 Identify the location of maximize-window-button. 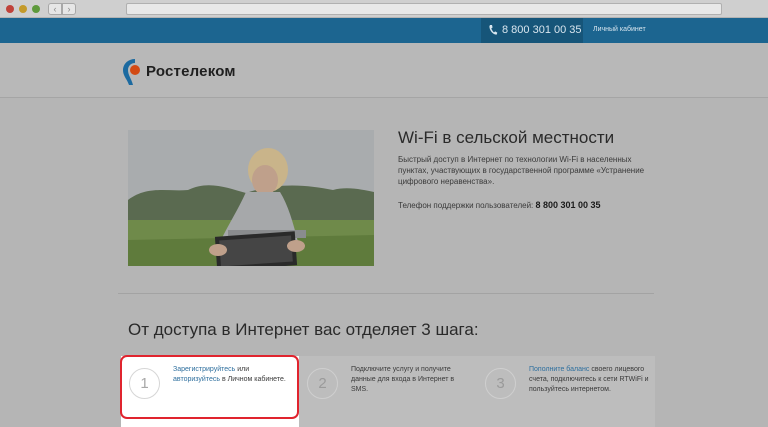
(36, 9).